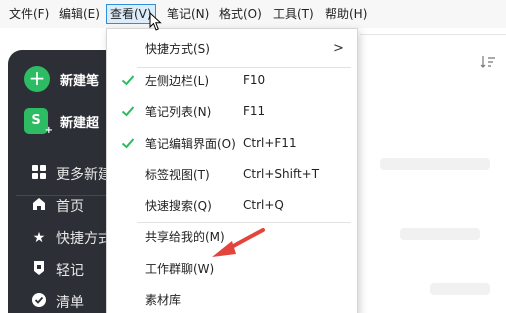 The height and width of the screenshot is (313, 506). I want to click on sidebar-item-label: 清单, so click(70, 303).